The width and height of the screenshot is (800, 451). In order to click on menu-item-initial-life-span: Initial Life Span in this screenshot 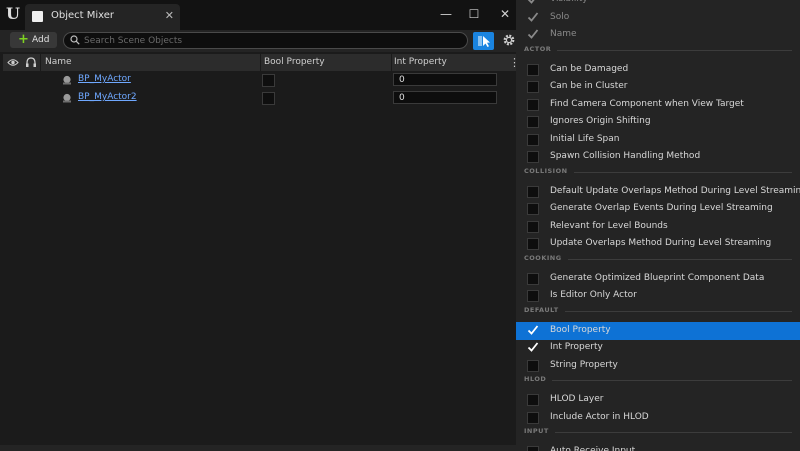, I will do `click(658, 140)`.